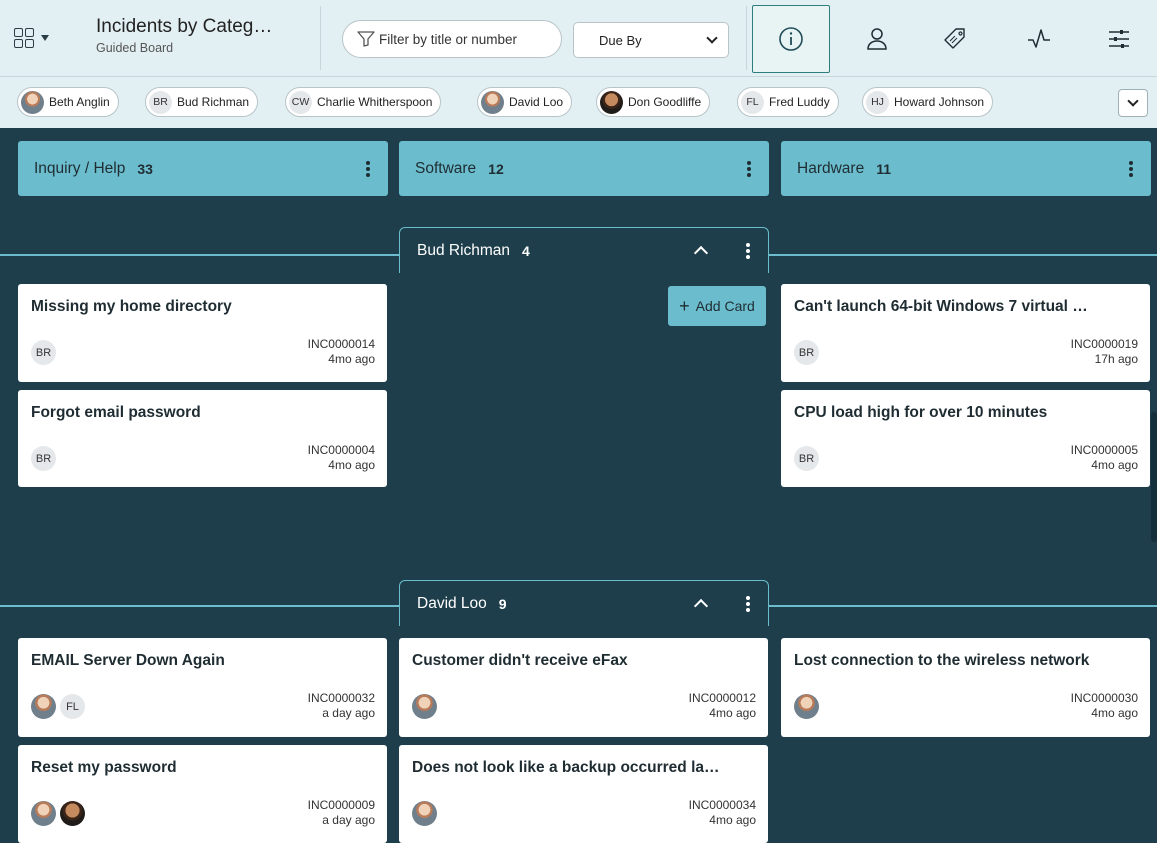 Image resolution: width=1157 pixels, height=843 pixels. I want to click on card-number: INC0000004, so click(341, 450).